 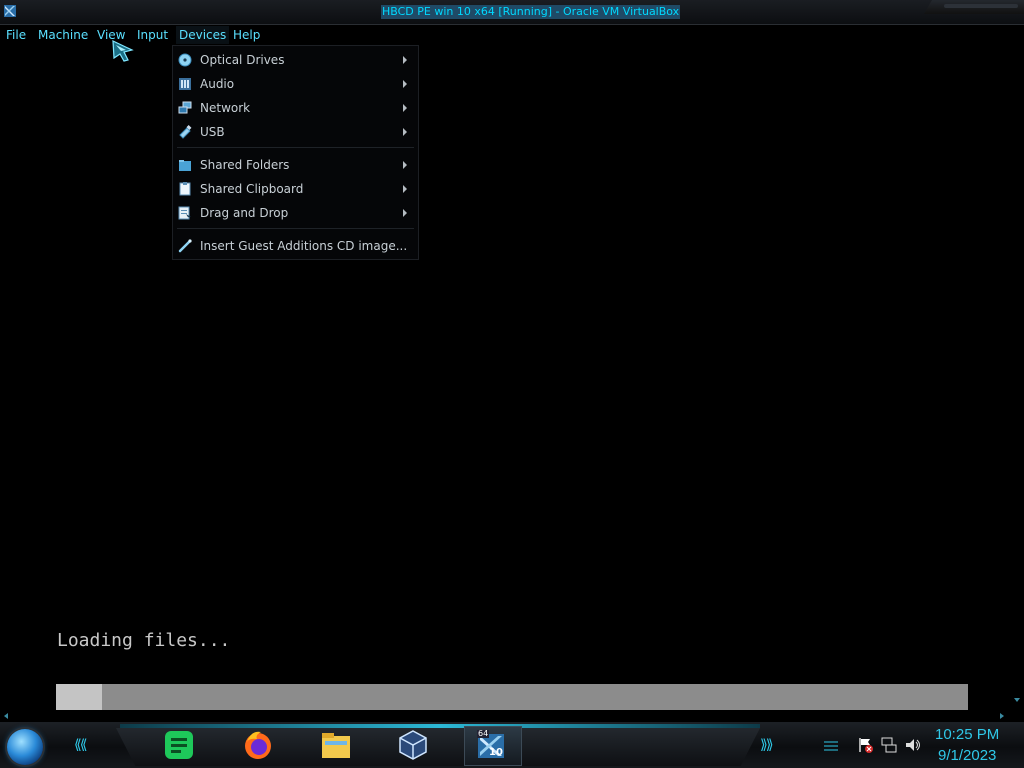 What do you see at coordinates (831, 745) in the screenshot?
I see `show-hidden-icons-icon` at bounding box center [831, 745].